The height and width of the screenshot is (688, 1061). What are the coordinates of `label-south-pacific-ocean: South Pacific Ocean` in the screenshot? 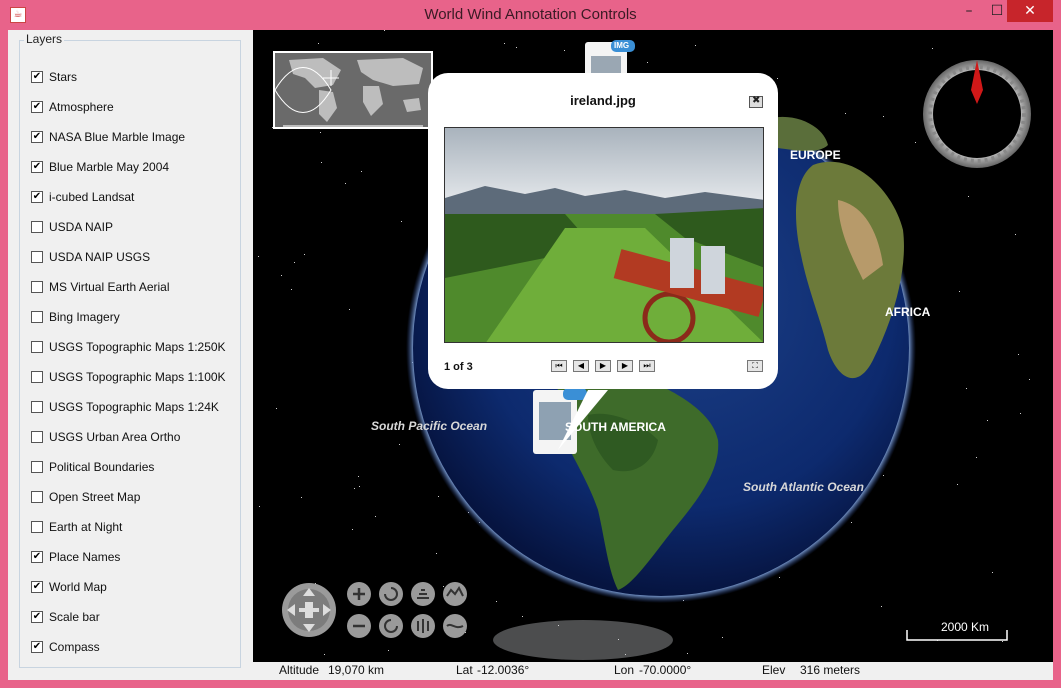 It's located at (429, 426).